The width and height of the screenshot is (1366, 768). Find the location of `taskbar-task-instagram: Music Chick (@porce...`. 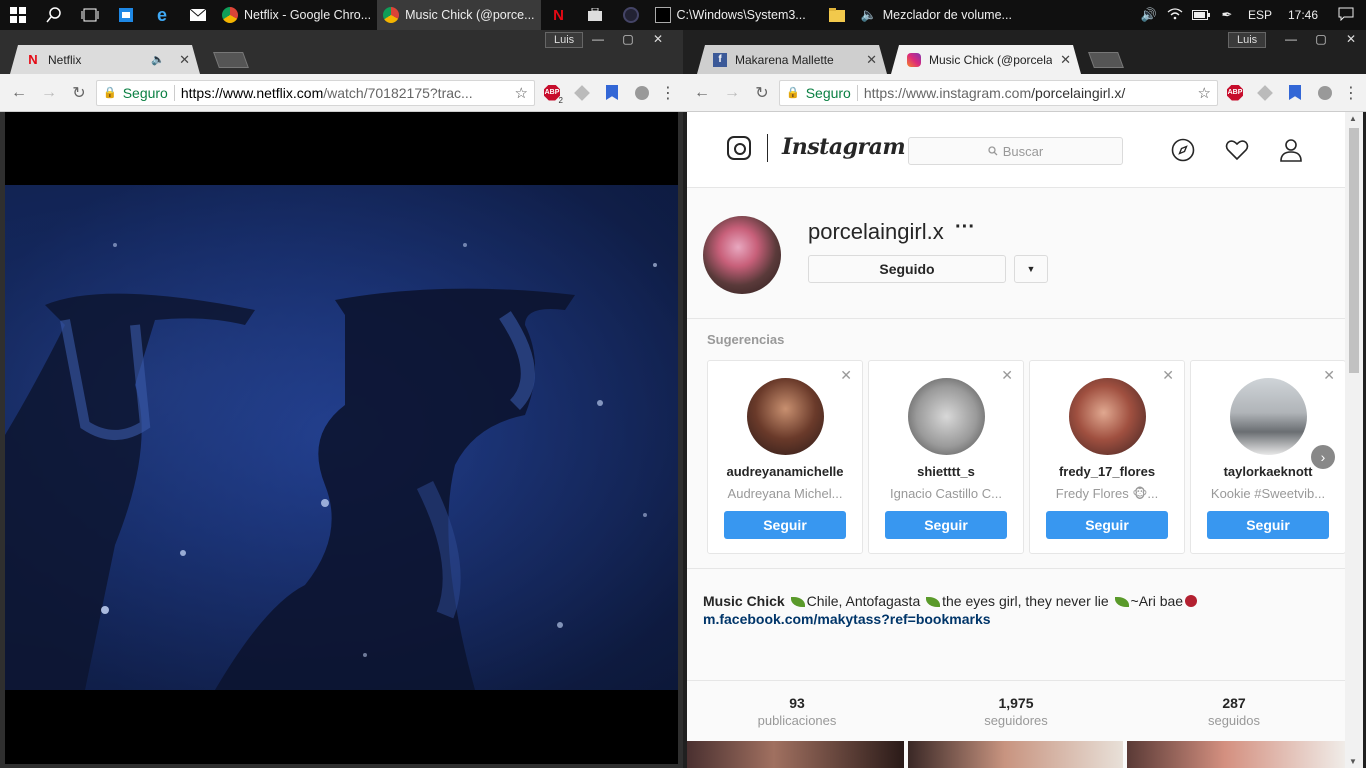

taskbar-task-instagram: Music Chick (@porce... is located at coordinates (459, 15).